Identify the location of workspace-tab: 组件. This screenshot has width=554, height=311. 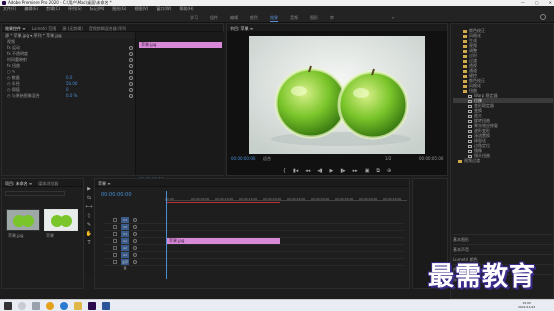
(214, 18).